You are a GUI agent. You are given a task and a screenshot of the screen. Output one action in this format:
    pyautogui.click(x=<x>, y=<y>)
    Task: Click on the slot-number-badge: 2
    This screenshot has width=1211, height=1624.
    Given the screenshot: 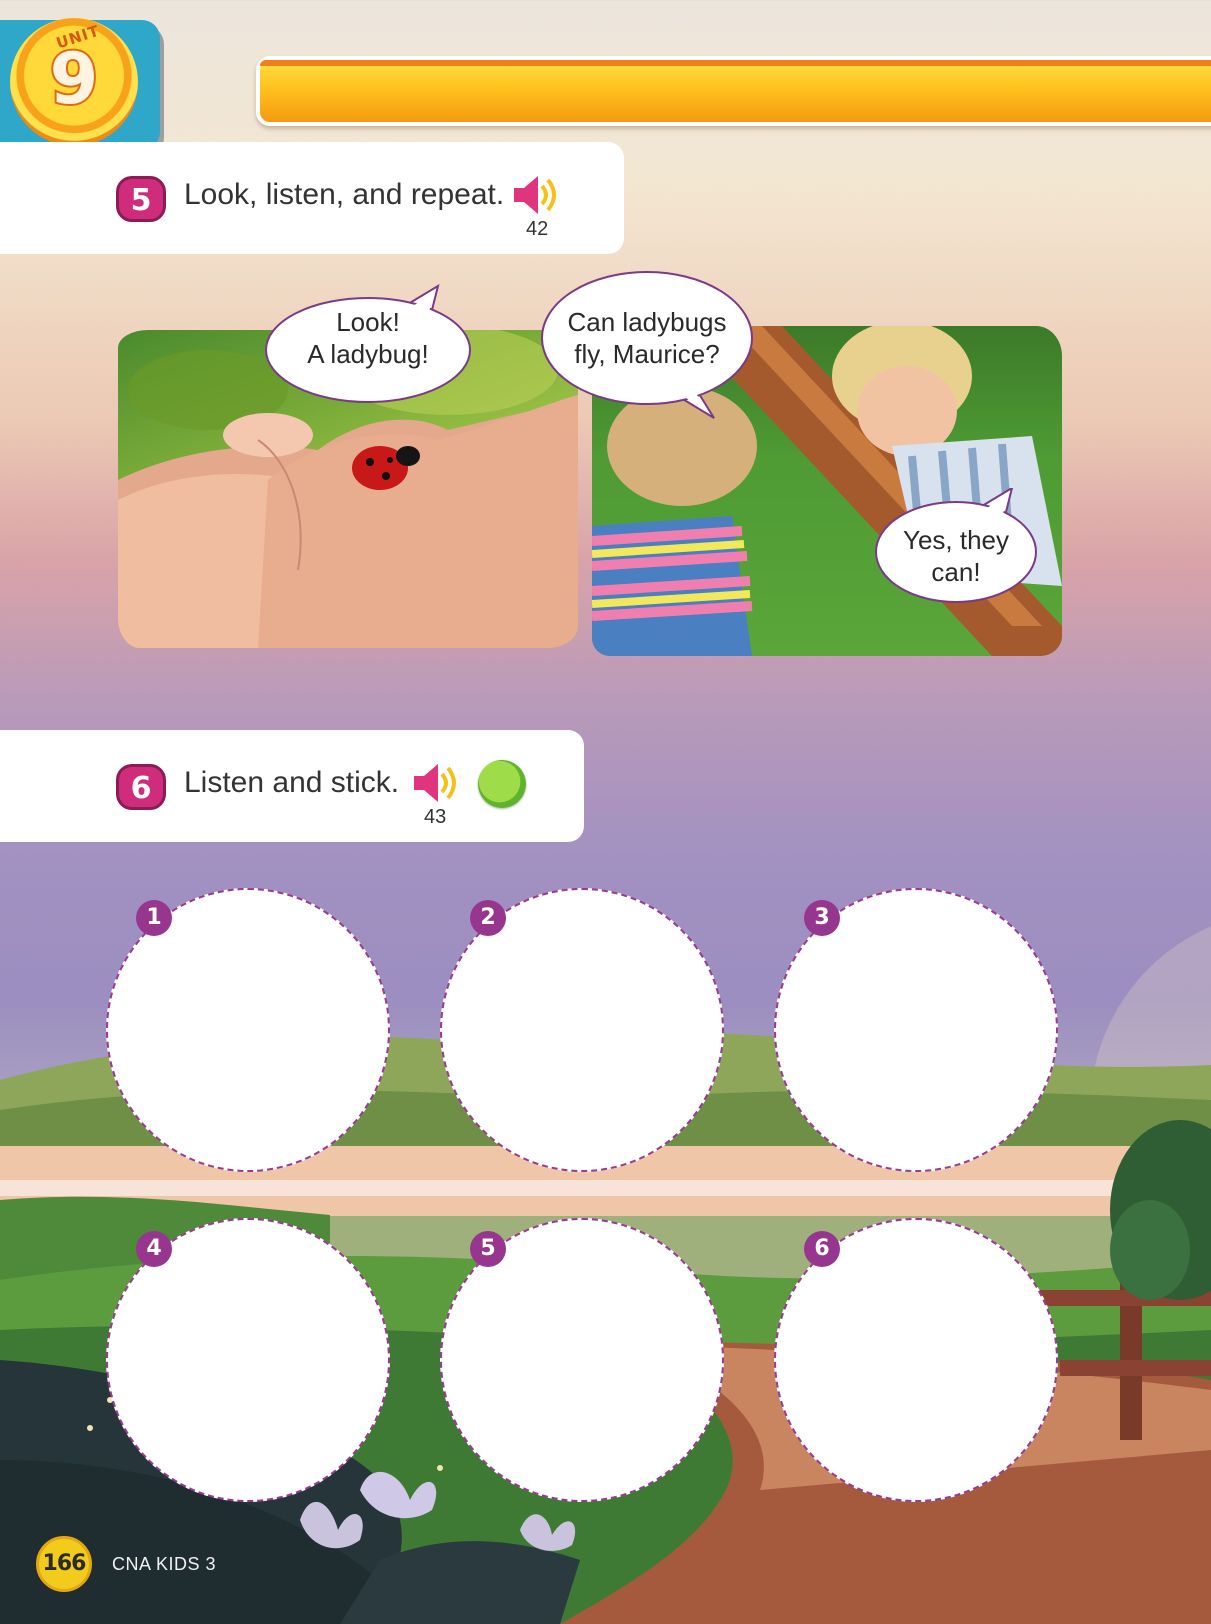 What is the action you would take?
    pyautogui.click(x=488, y=918)
    